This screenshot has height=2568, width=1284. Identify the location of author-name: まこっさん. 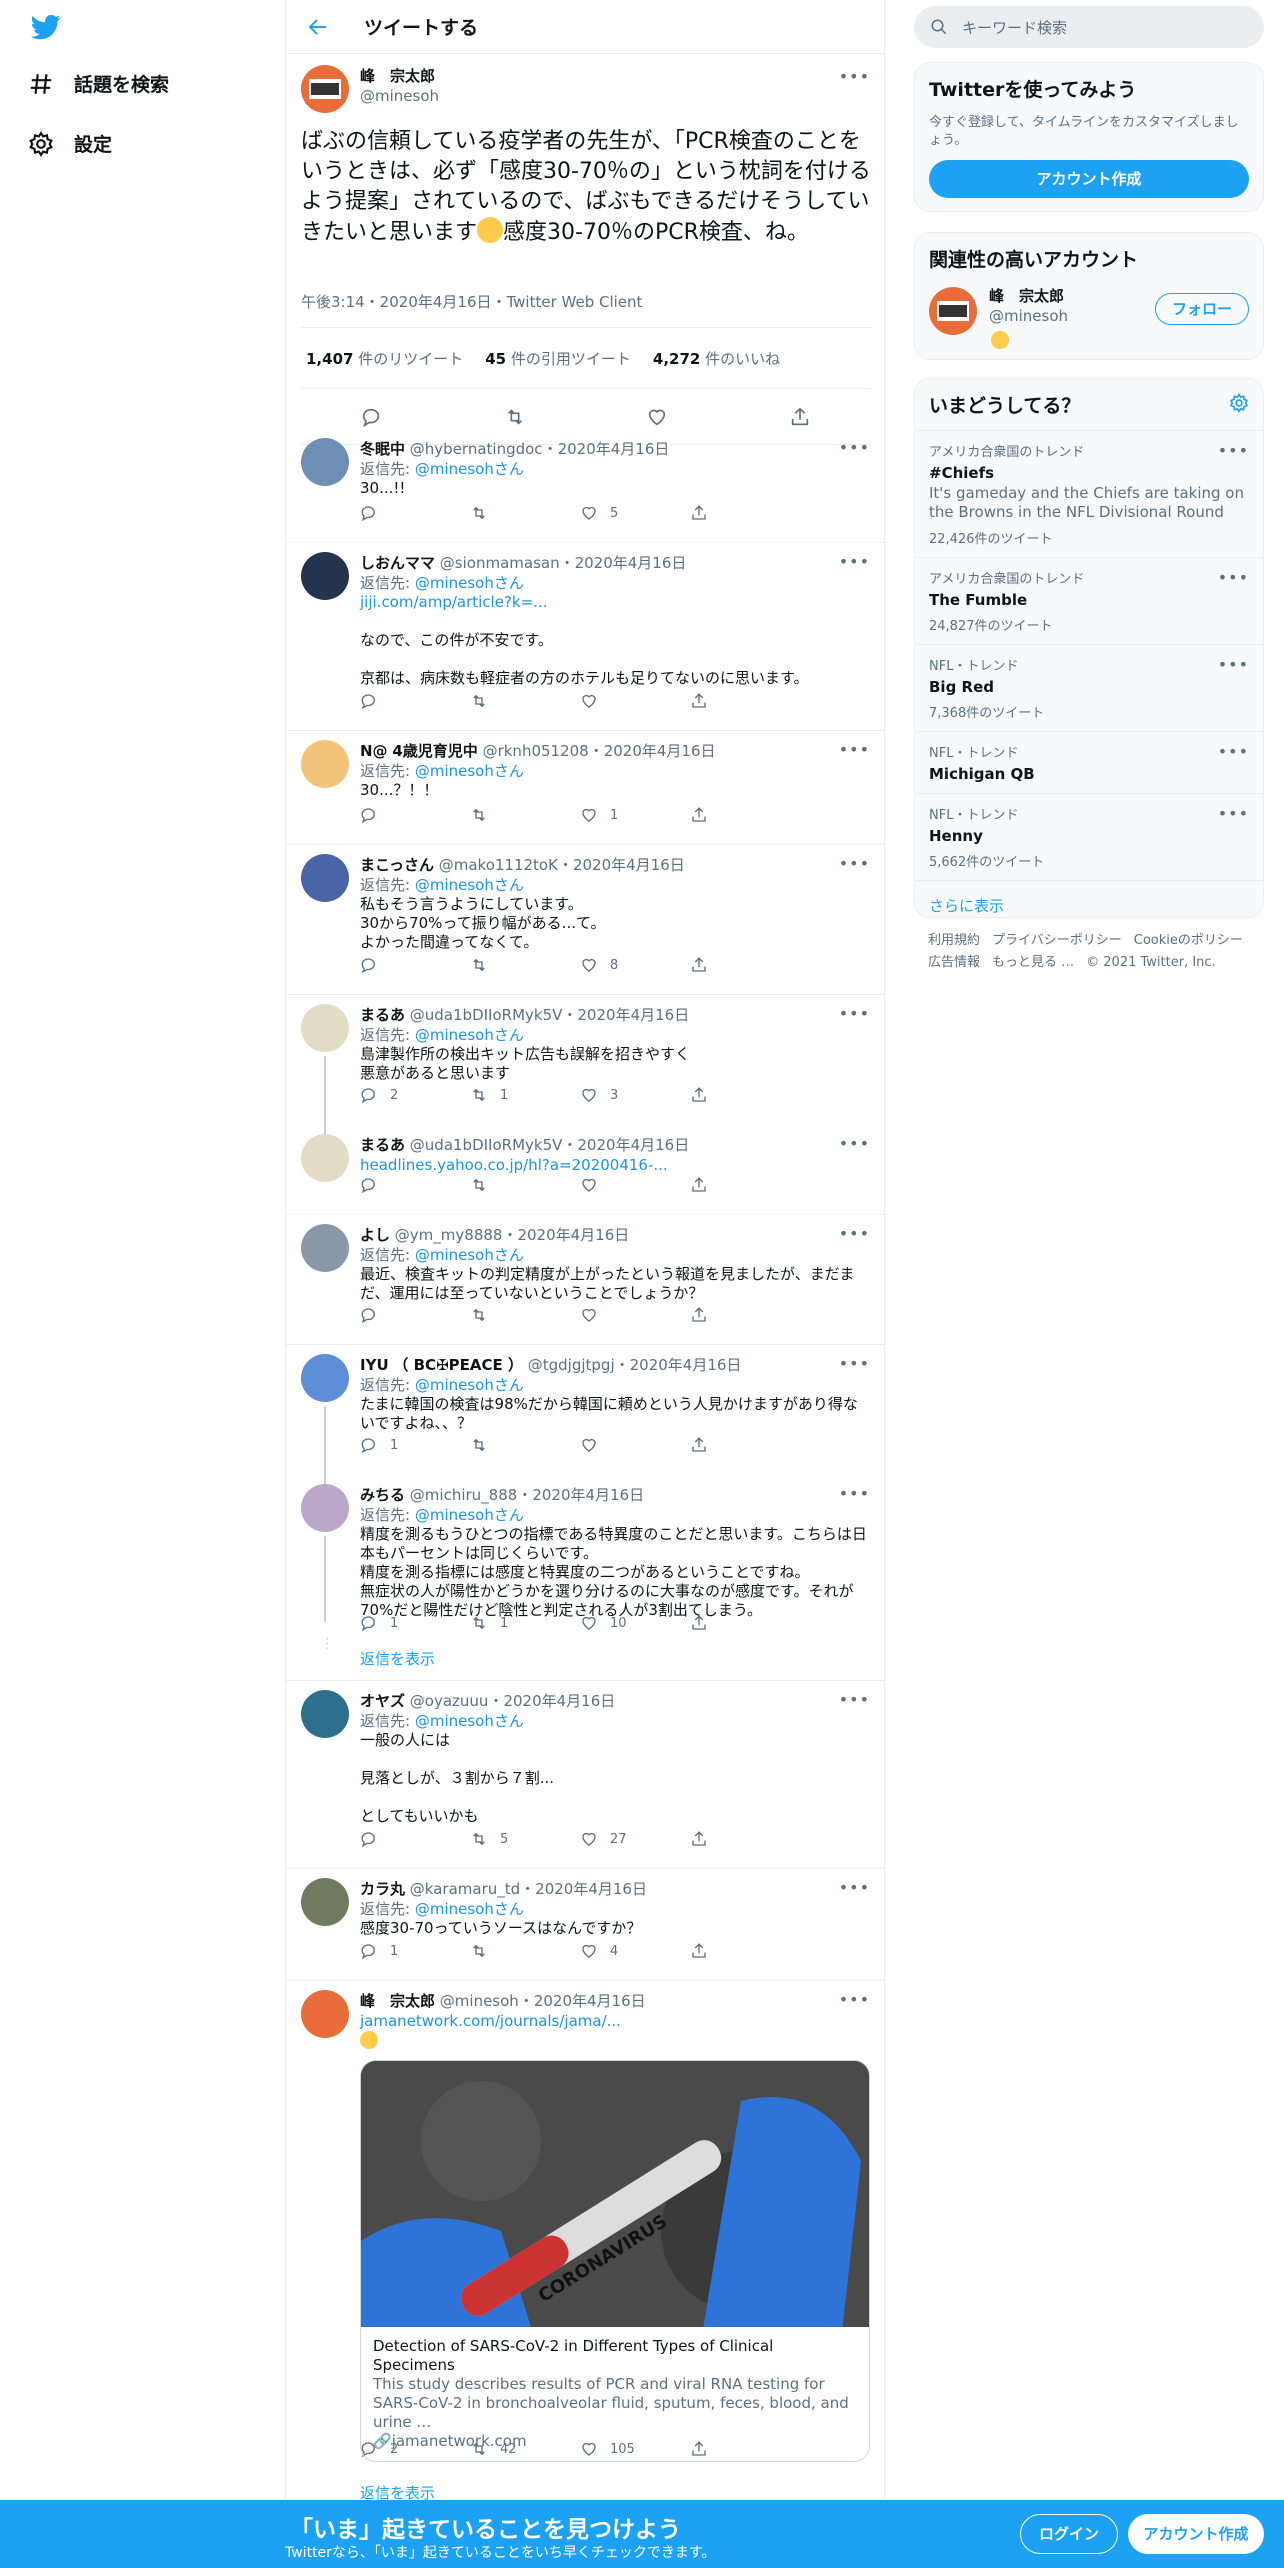
(397, 865).